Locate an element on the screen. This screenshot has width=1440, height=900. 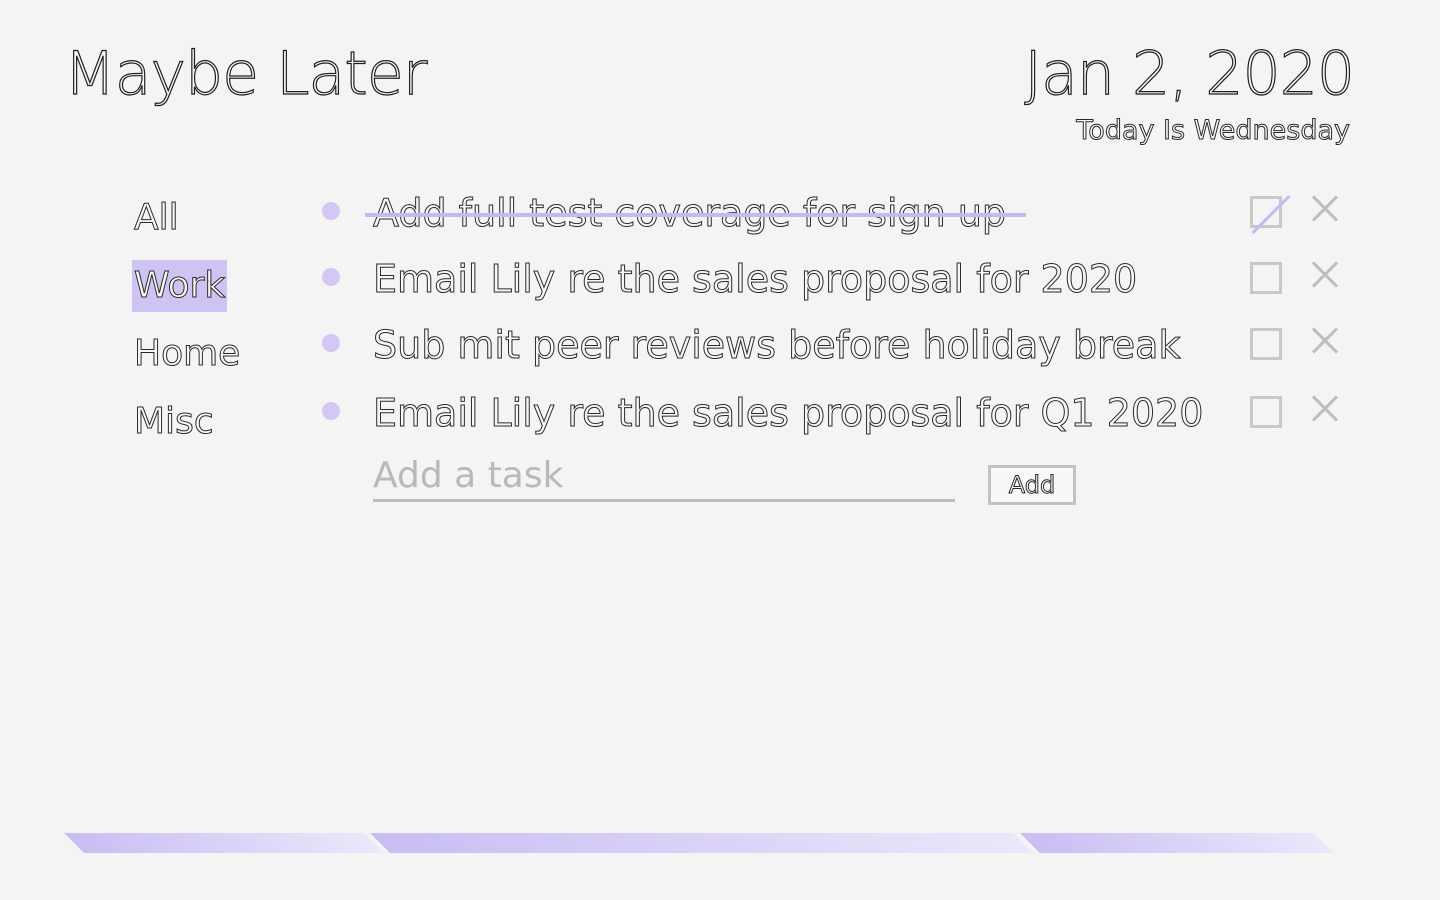
category-row: Work is located at coordinates (202, 294).